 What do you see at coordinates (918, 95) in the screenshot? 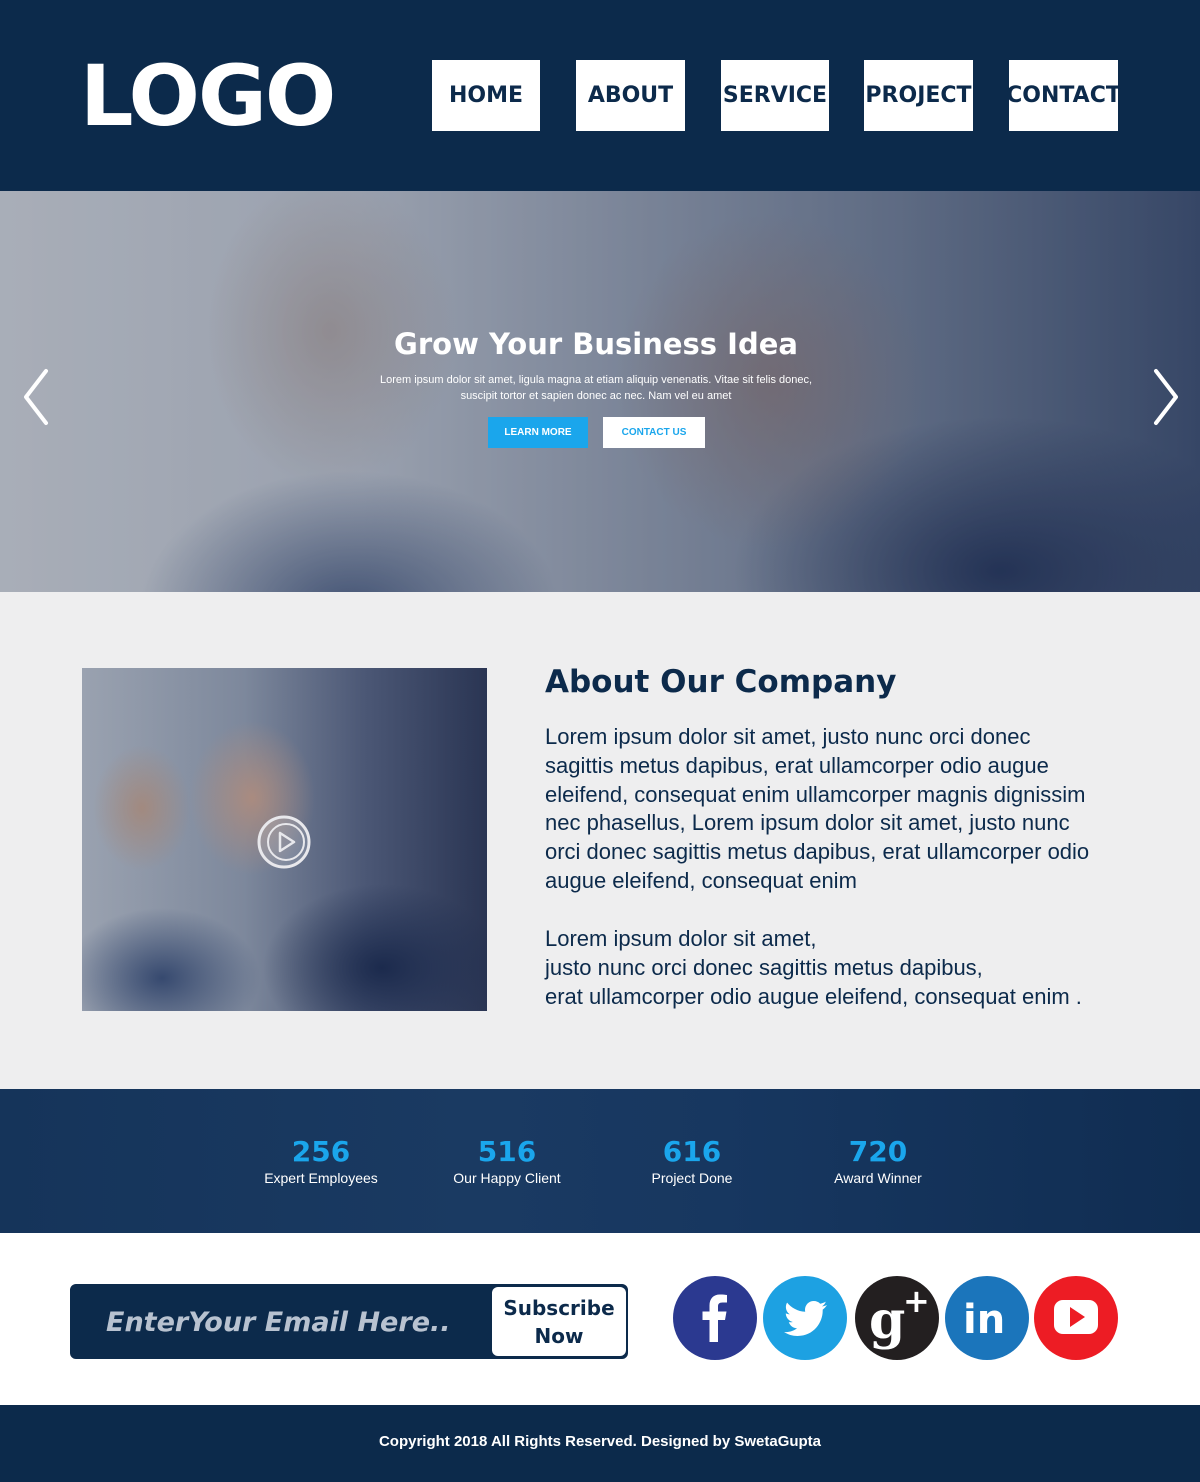
I see `nav-project: PROJECT` at bounding box center [918, 95].